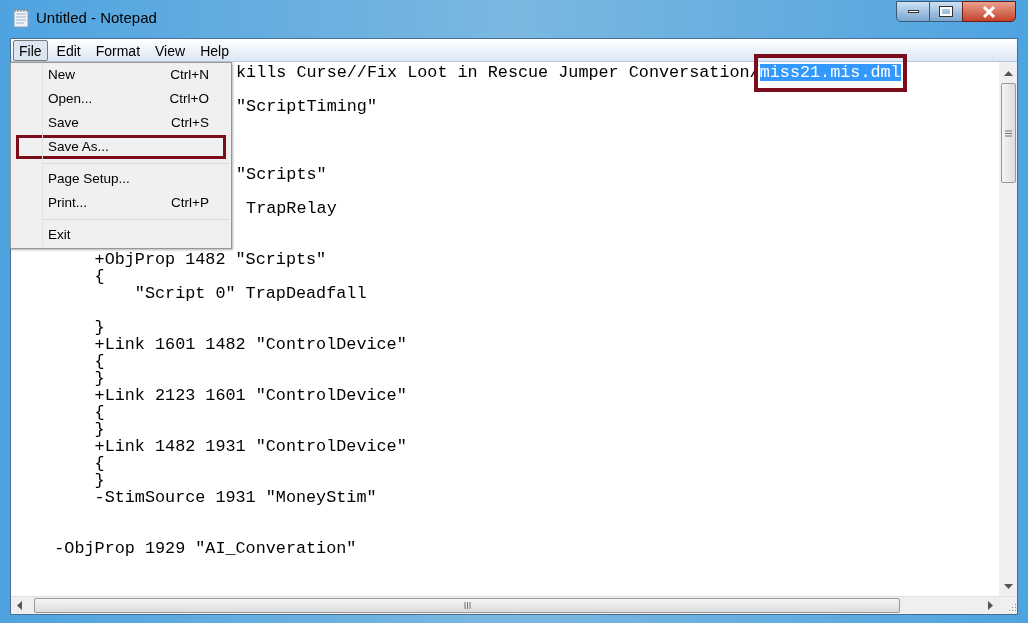 The image size is (1028, 623). What do you see at coordinates (210, 259) in the screenshot?
I see `code-line: +ObjProp 1482 "Scripts"` at bounding box center [210, 259].